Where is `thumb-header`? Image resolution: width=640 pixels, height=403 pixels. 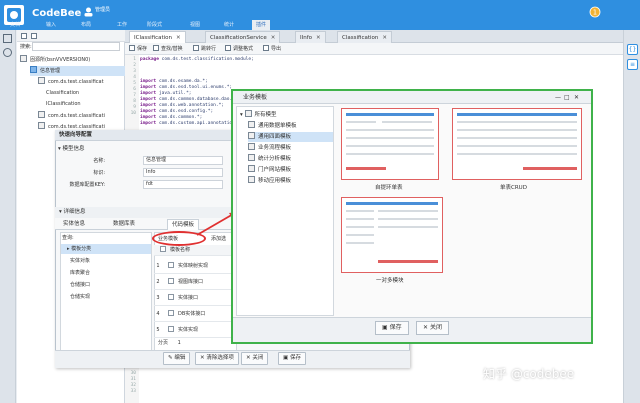
thumb-header is located at coordinates (392, 203).